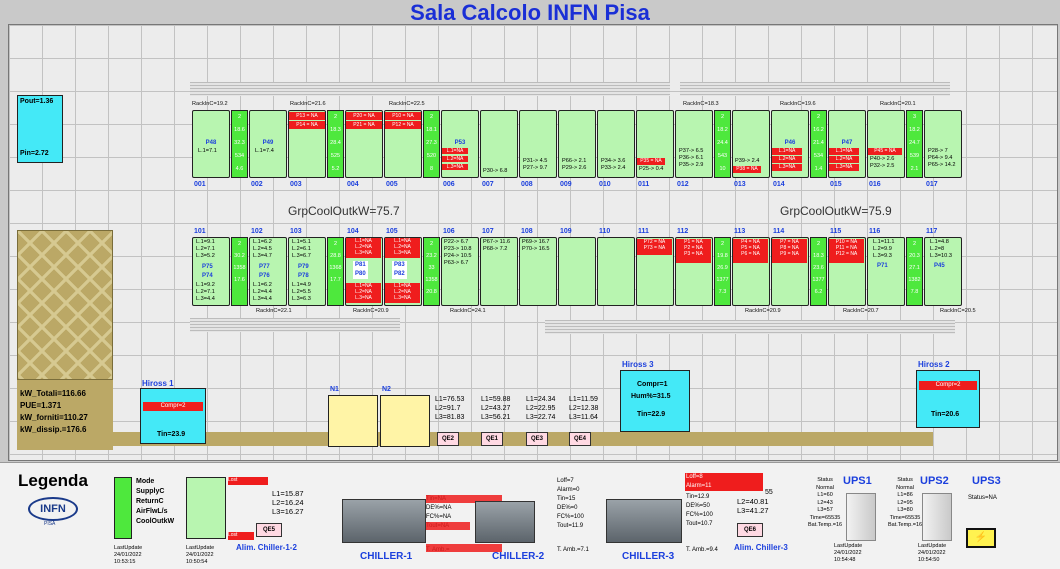 The height and width of the screenshot is (569, 1060). What do you see at coordinates (699, 510) in the screenshot?
I see `chiller3-values: Tin=12.9 DE%=50 FC%=100 Tout=10.7` at bounding box center [699, 510].